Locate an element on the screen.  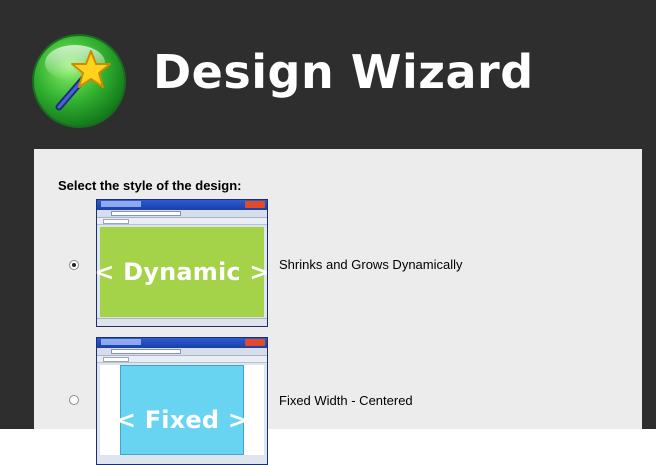
thumbnail-fixed: < Fixed > is located at coordinates (182, 401).